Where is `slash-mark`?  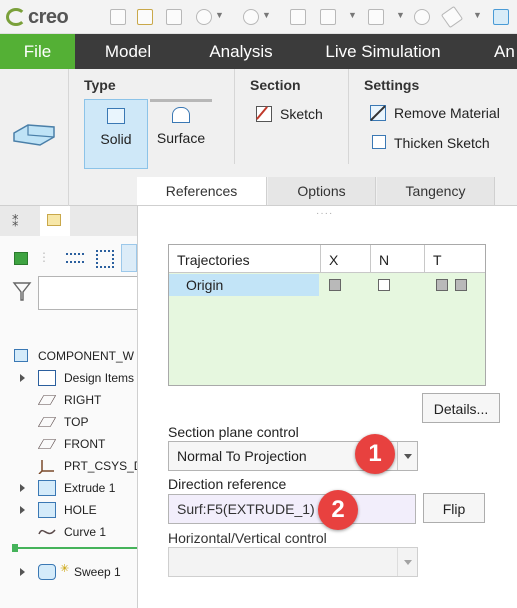 slash-mark is located at coordinates (378, 113).